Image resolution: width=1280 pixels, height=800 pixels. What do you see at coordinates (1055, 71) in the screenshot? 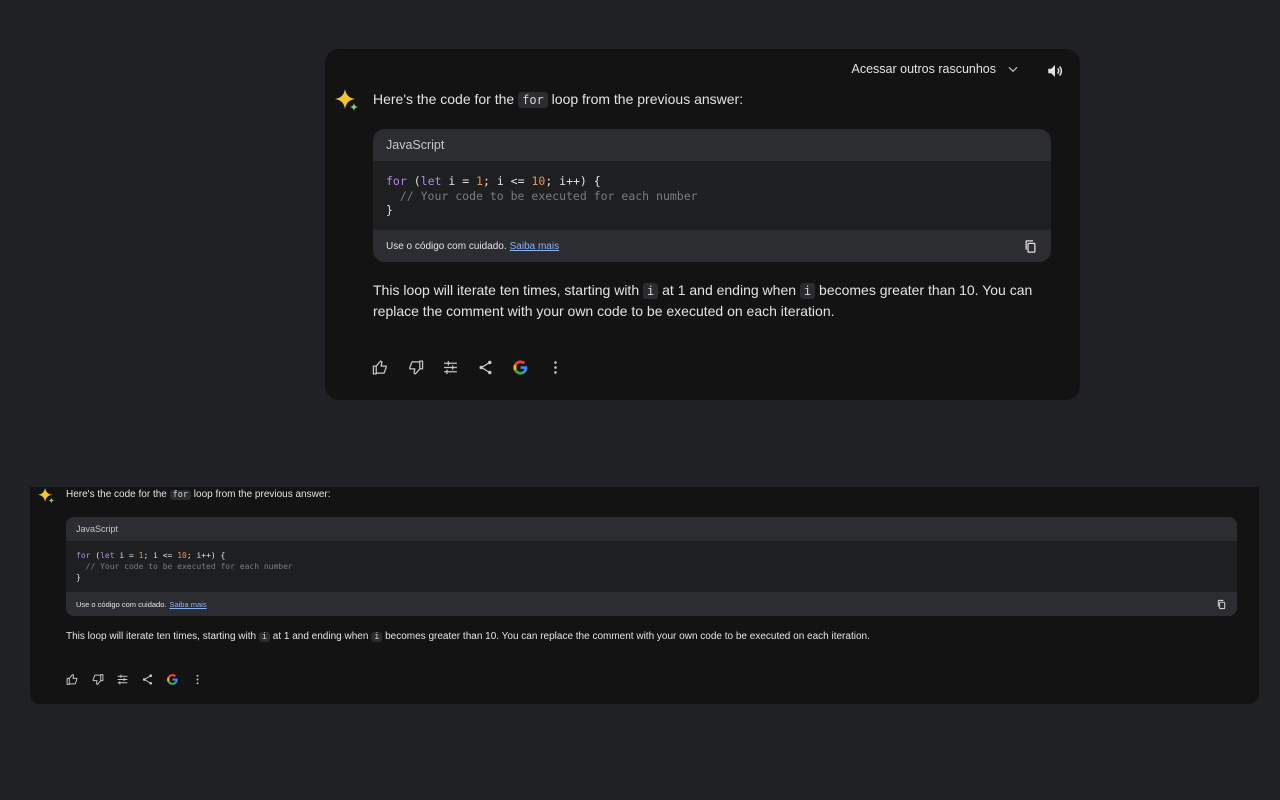
I see `speaker-icon` at bounding box center [1055, 71].